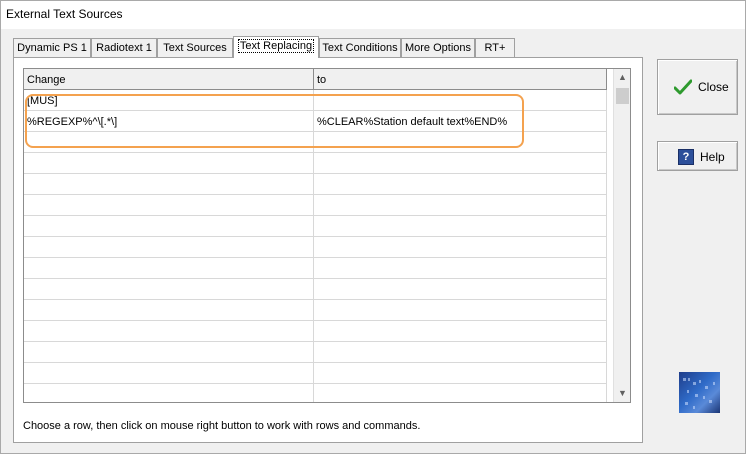 The height and width of the screenshot is (454, 746). I want to click on tab-label: Text Replacing, so click(276, 46).